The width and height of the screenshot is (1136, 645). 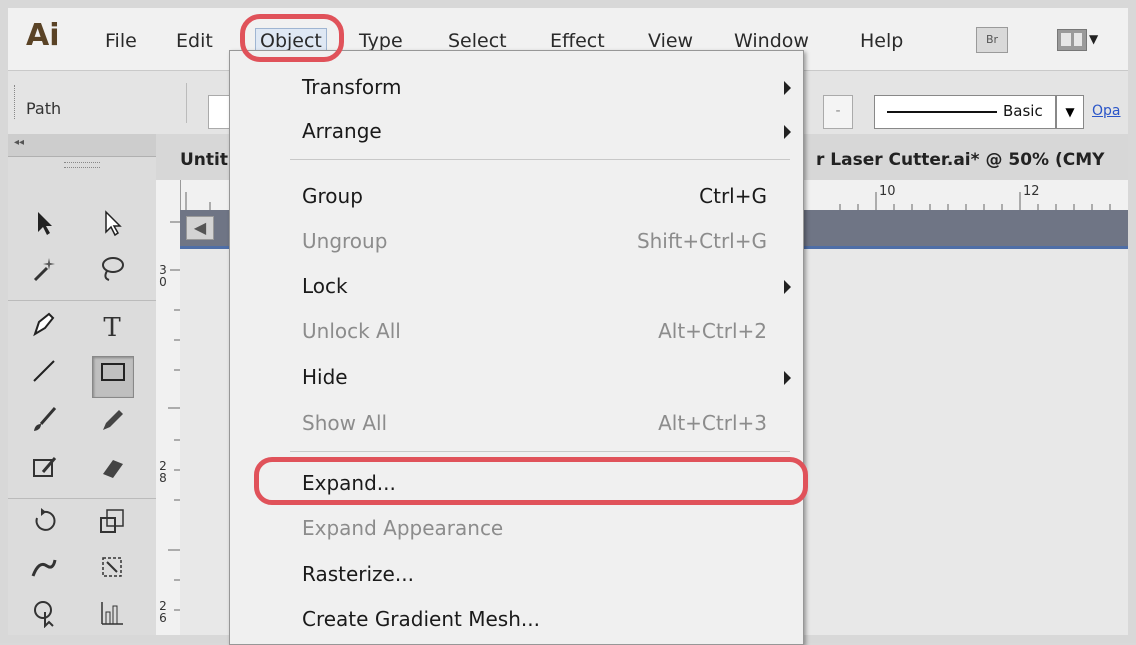 I want to click on paintbrush-tool-icon, so click(x=44, y=424).